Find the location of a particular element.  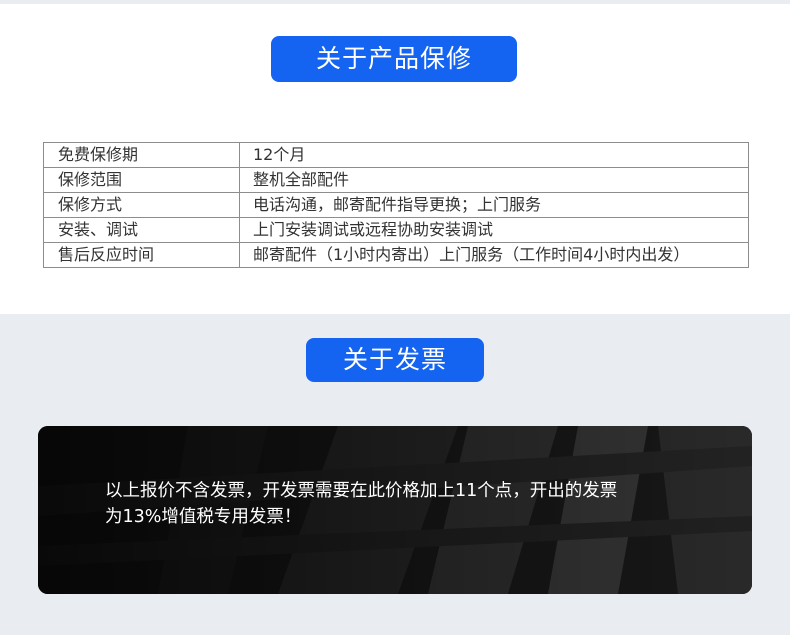

invoice-note-line-1: 以上报价不含发票，开发票需要在此价格加上11个点，开出的发票 is located at coordinates (361, 491).